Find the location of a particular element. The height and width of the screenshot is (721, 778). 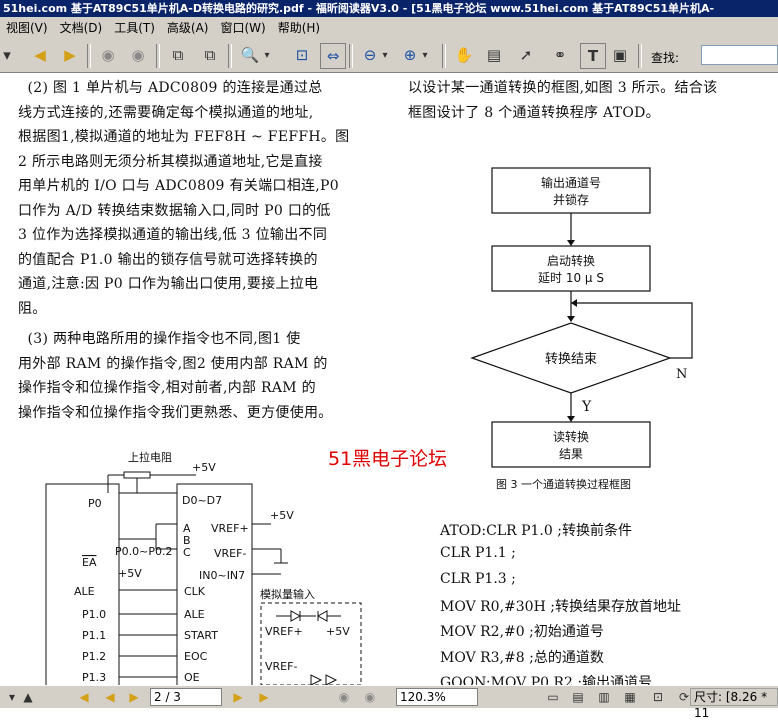

menu-advanced: 高级(A) is located at coordinates (188, 28).